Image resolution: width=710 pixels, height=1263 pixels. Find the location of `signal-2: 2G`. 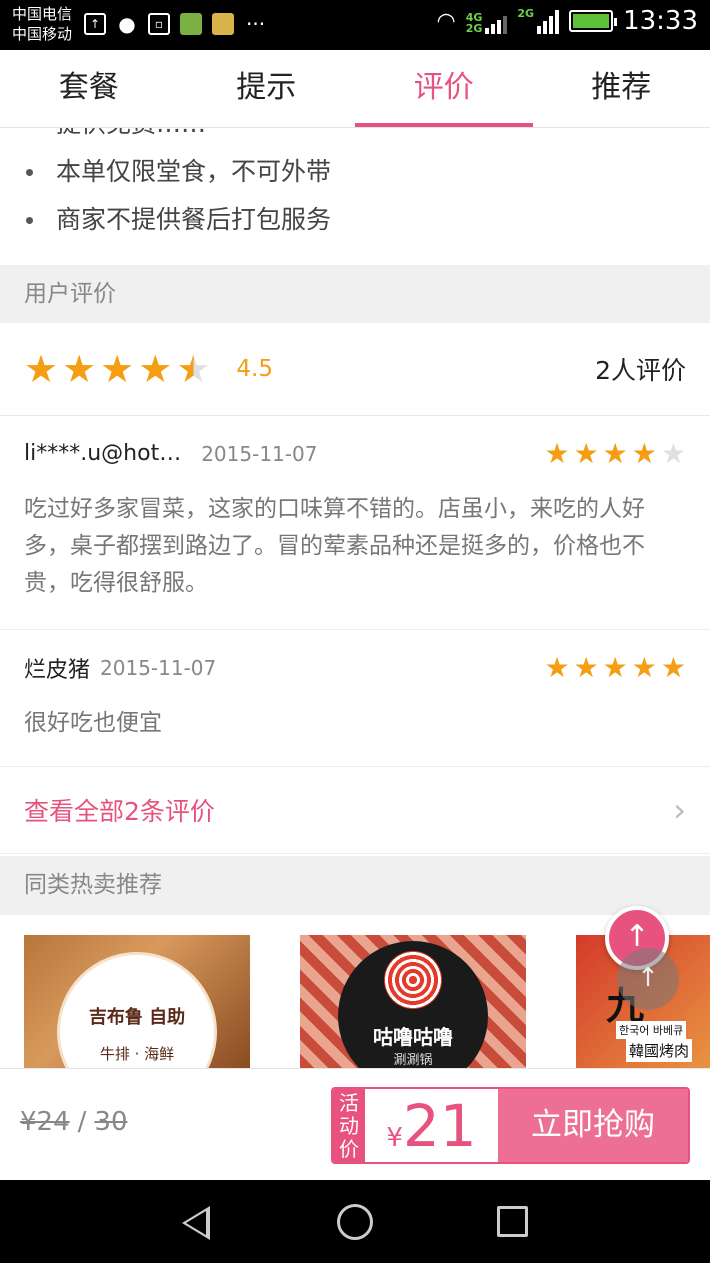

signal-2: 2G is located at coordinates (538, 20).